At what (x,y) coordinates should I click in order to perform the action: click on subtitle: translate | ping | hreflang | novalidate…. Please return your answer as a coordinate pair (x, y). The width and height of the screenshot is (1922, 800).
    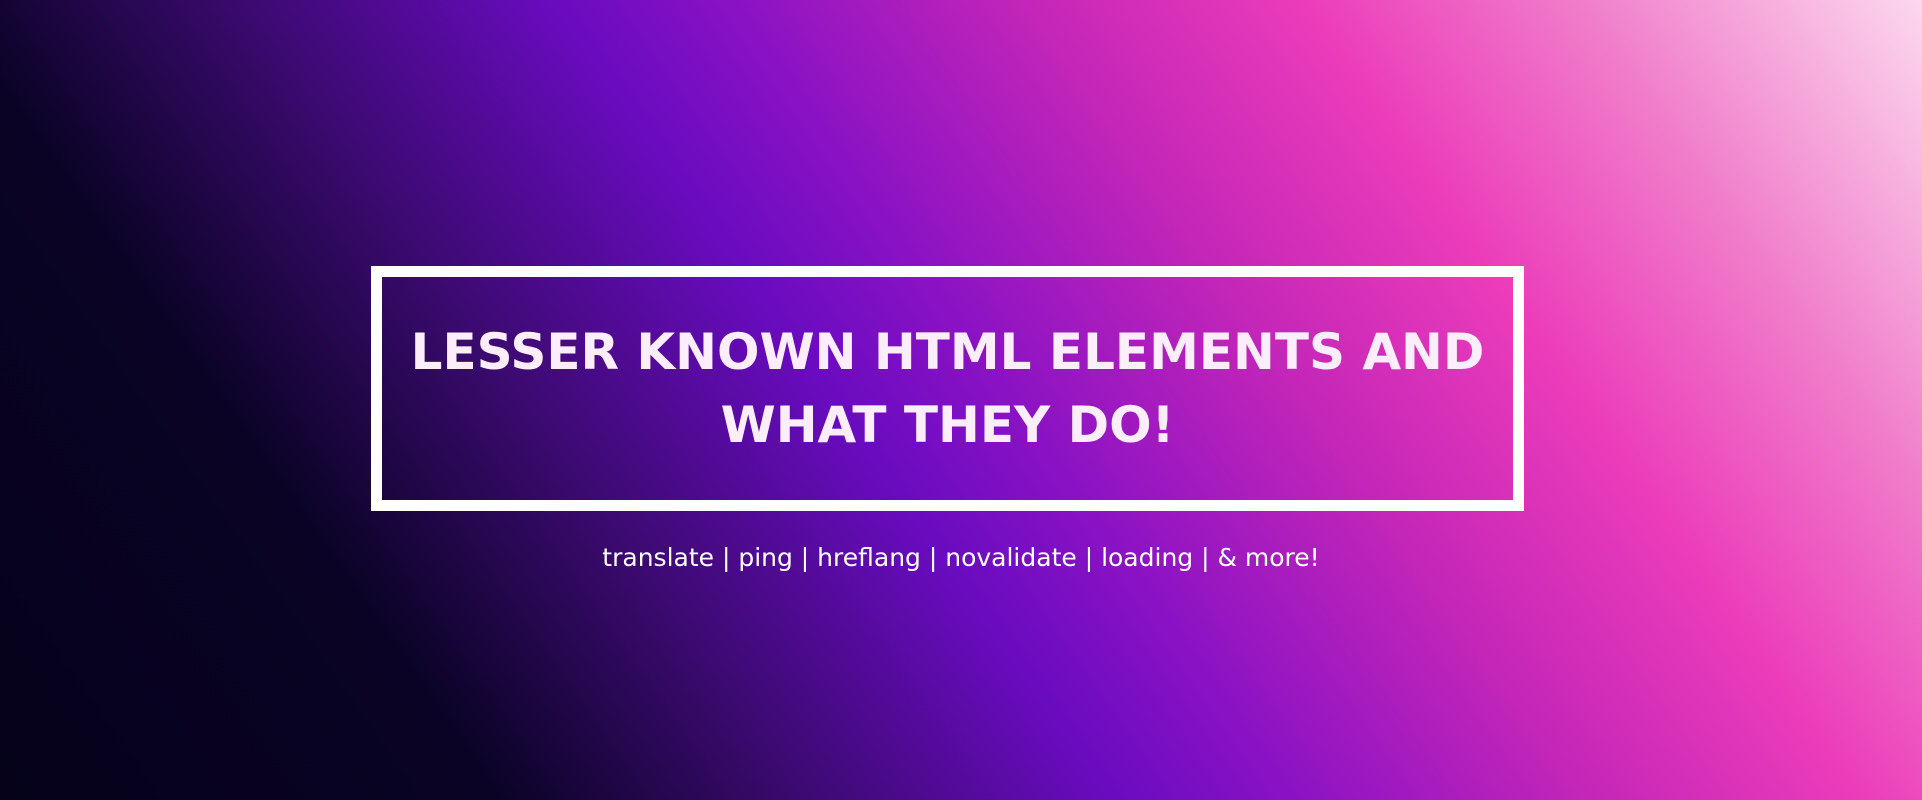
    Looking at the image, I should click on (961, 557).